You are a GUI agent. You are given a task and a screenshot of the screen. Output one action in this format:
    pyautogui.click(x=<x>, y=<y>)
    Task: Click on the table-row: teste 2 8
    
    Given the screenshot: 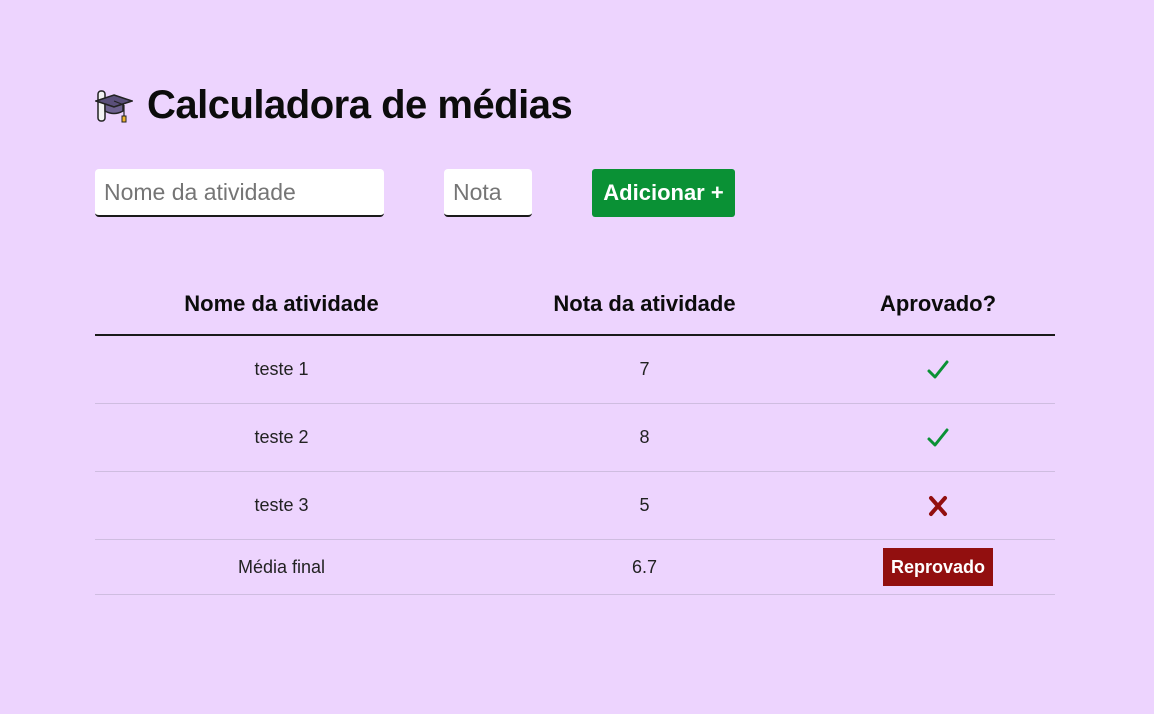 What is the action you would take?
    pyautogui.click(x=575, y=437)
    